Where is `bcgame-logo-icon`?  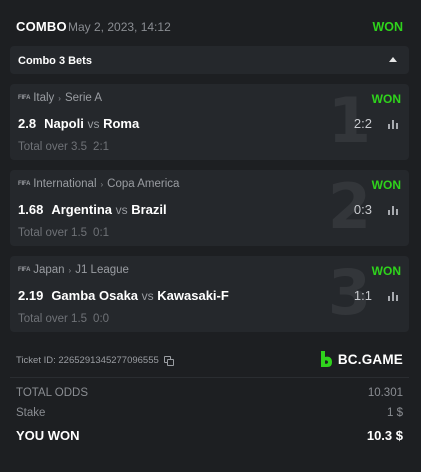
bcgame-logo-icon is located at coordinates (326, 359).